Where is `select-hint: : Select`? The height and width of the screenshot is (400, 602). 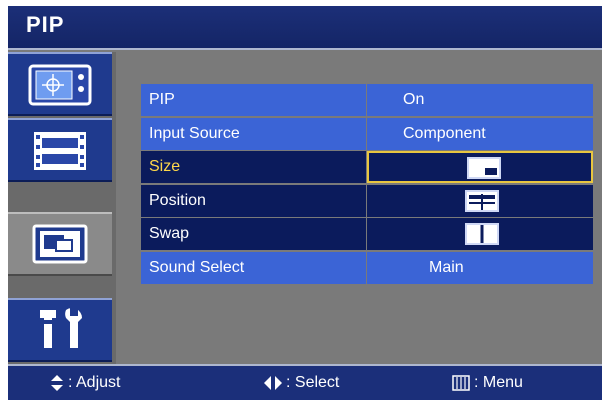 select-hint: : Select is located at coordinates (301, 383).